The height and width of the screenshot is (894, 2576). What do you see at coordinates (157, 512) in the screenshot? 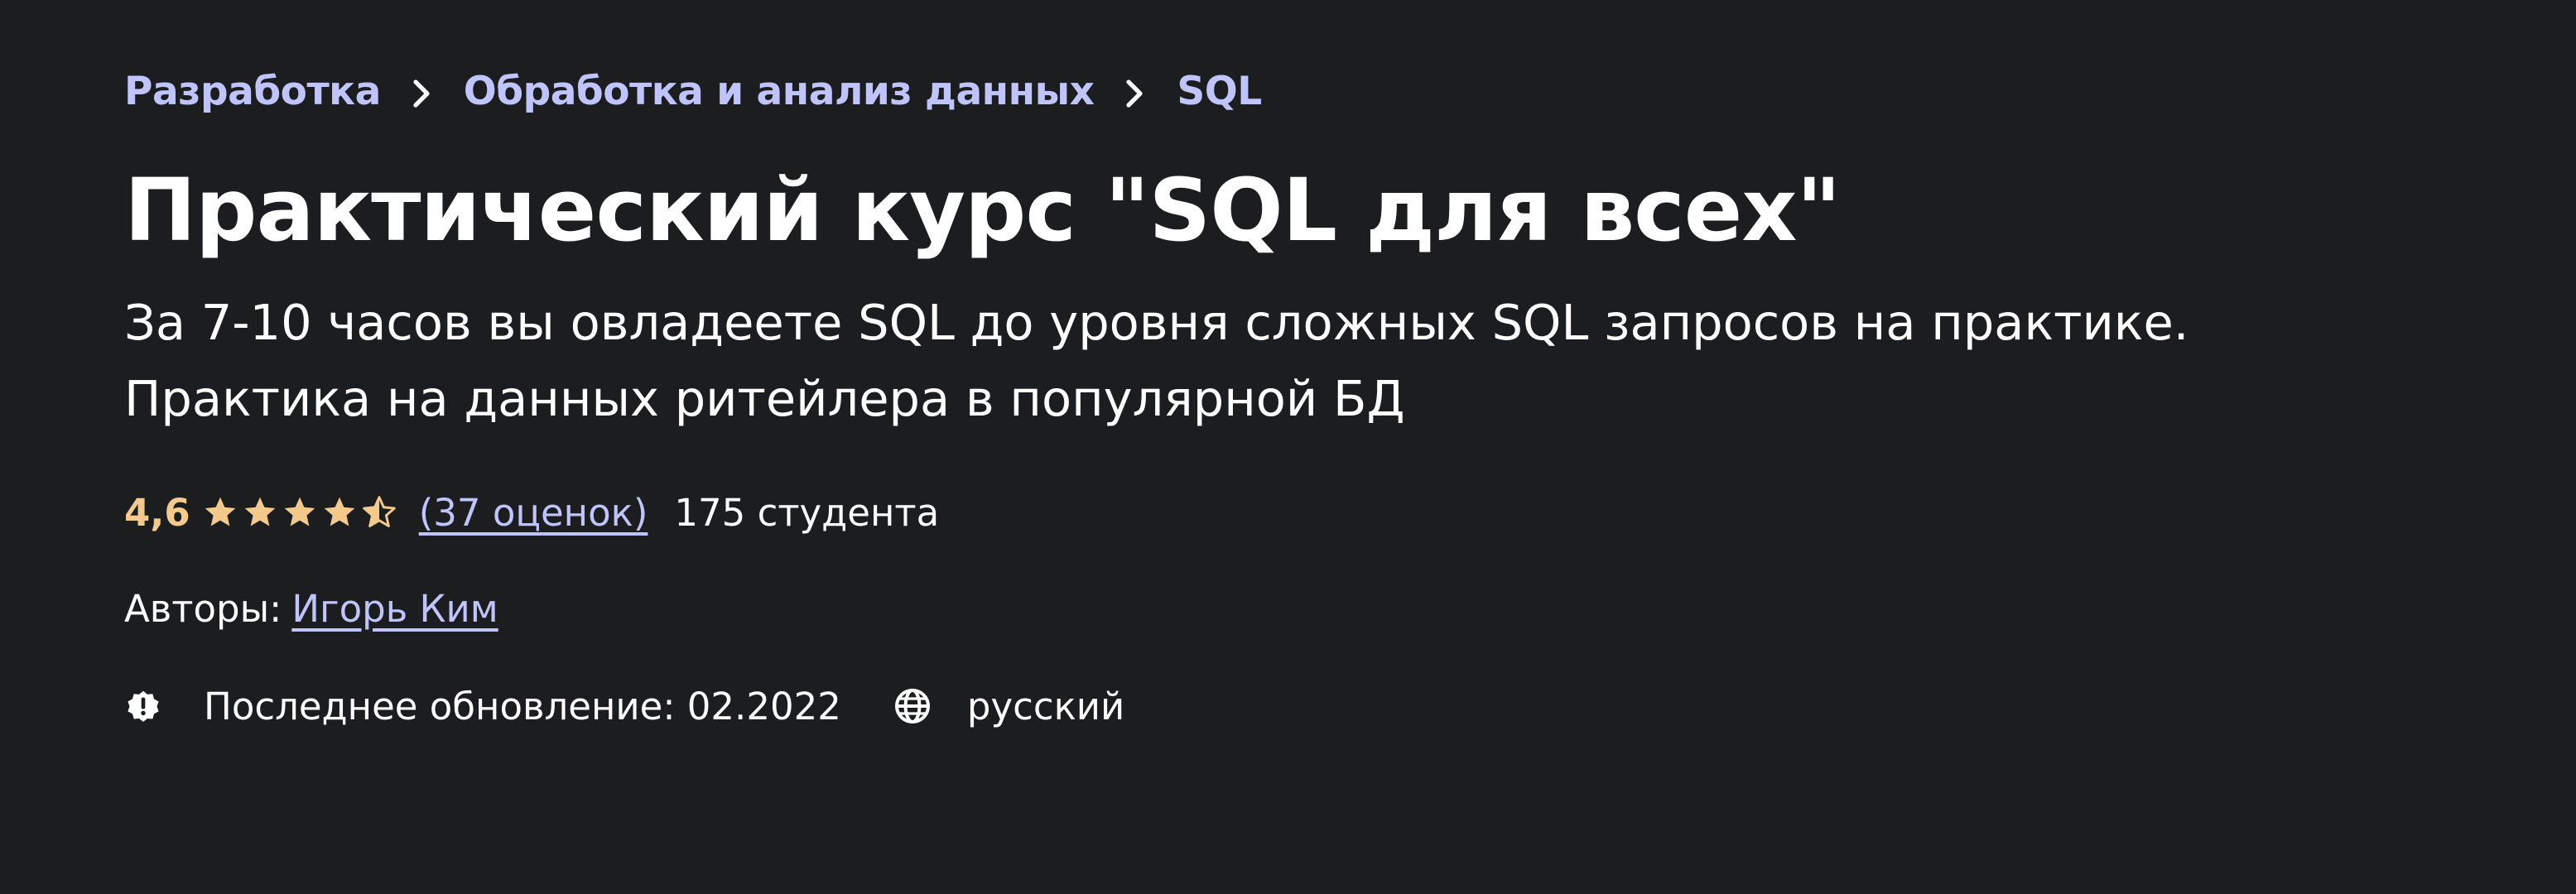
I see `rating-value: 4,6` at bounding box center [157, 512].